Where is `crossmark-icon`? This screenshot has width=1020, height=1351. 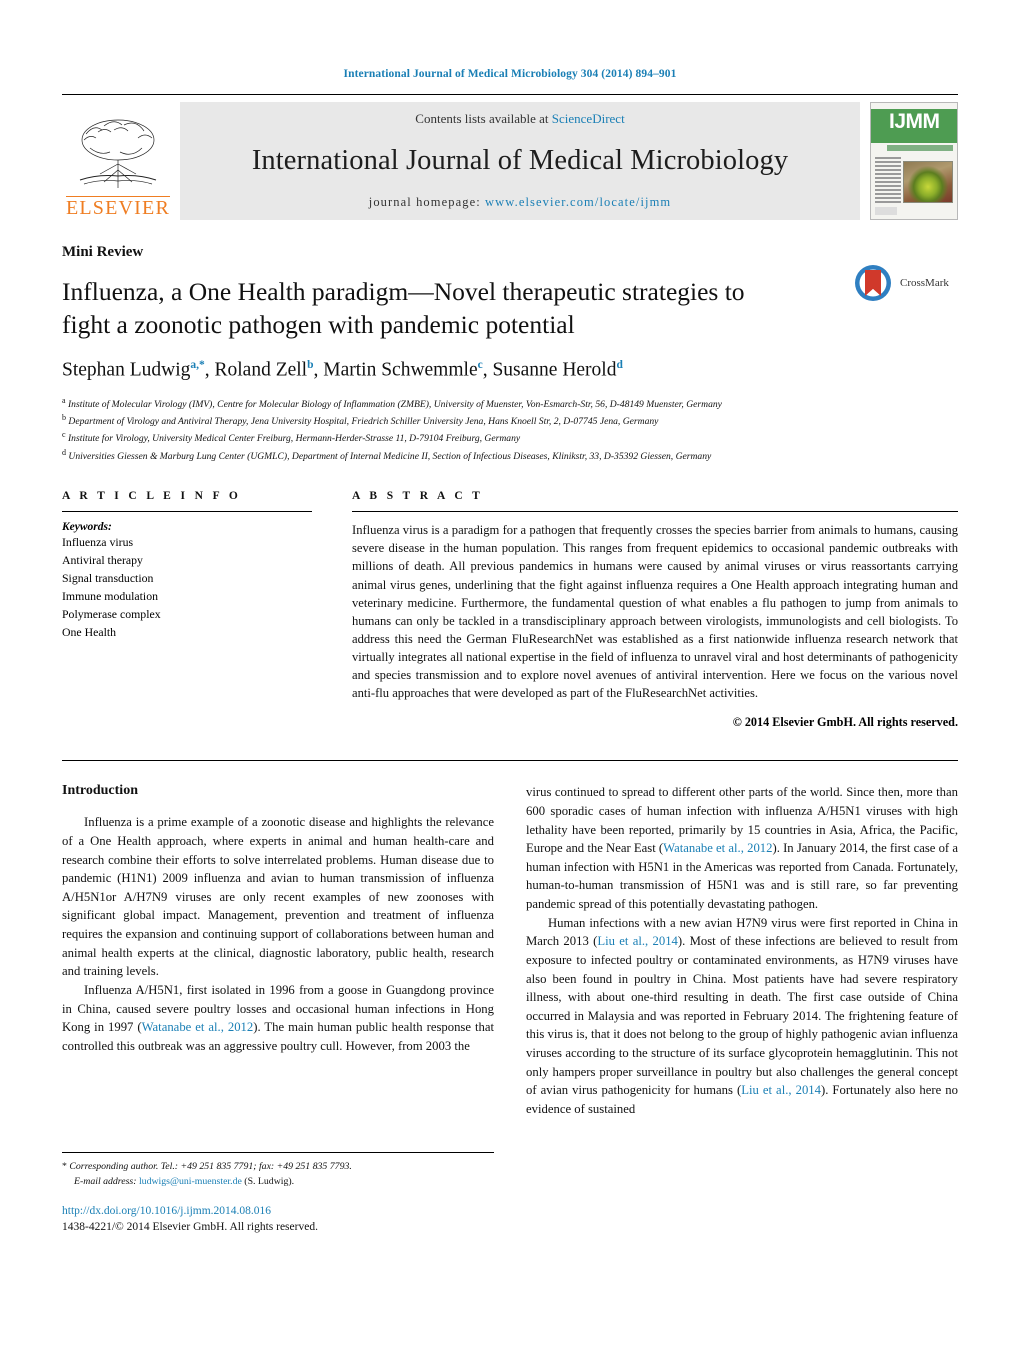
crossmark-icon is located at coordinates (873, 283).